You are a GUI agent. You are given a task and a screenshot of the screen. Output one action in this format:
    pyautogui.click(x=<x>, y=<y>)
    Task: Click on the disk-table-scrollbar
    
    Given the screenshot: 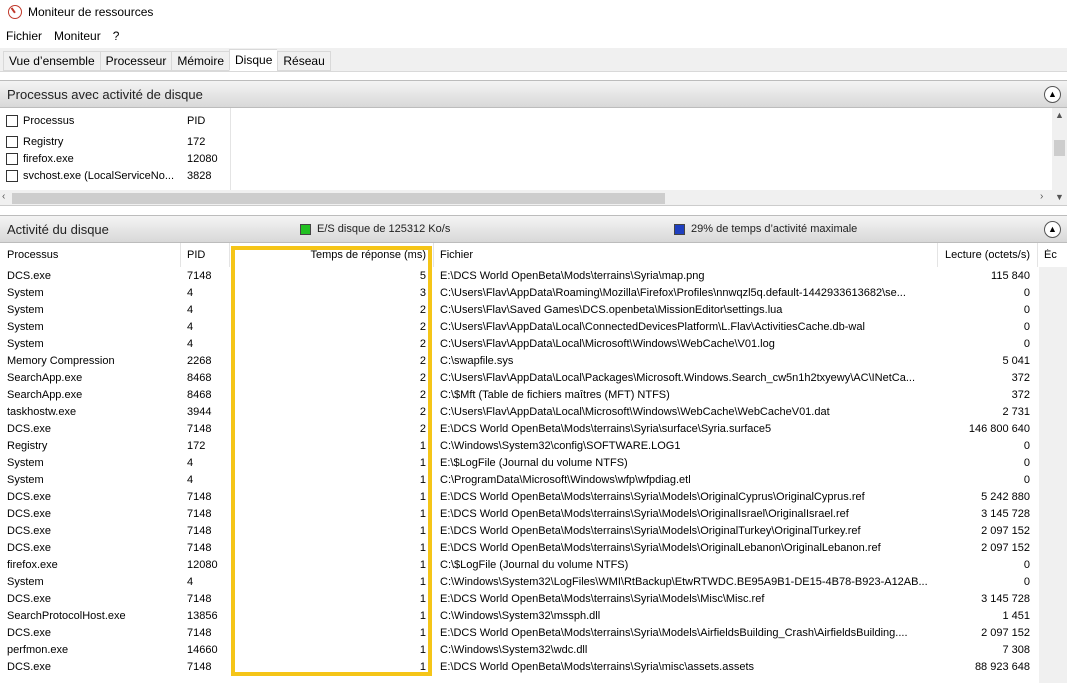 What is the action you would take?
    pyautogui.click(x=1053, y=475)
    